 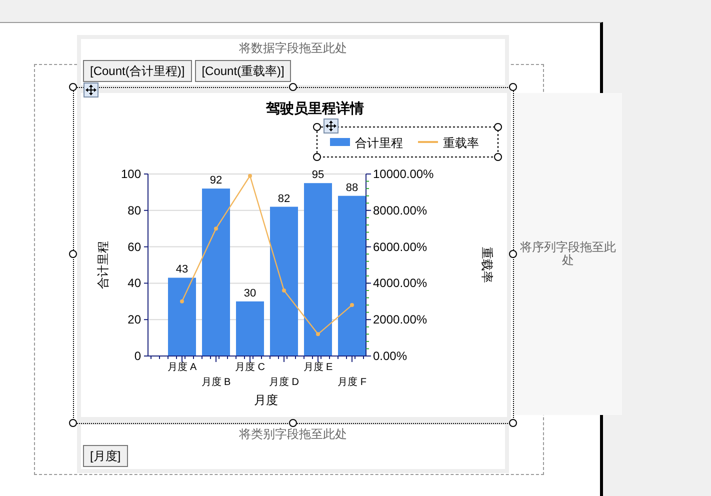 What do you see at coordinates (182, 270) in the screenshot?
I see `data-label: 43` at bounding box center [182, 270].